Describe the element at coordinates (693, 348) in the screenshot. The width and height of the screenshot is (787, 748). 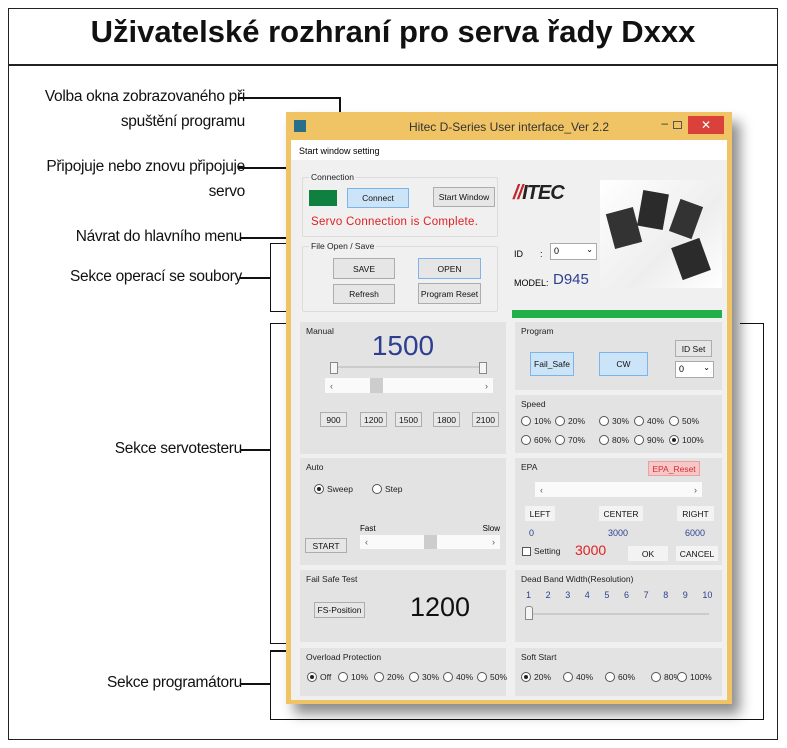
I see `id-set-button: ID Set` at that location.